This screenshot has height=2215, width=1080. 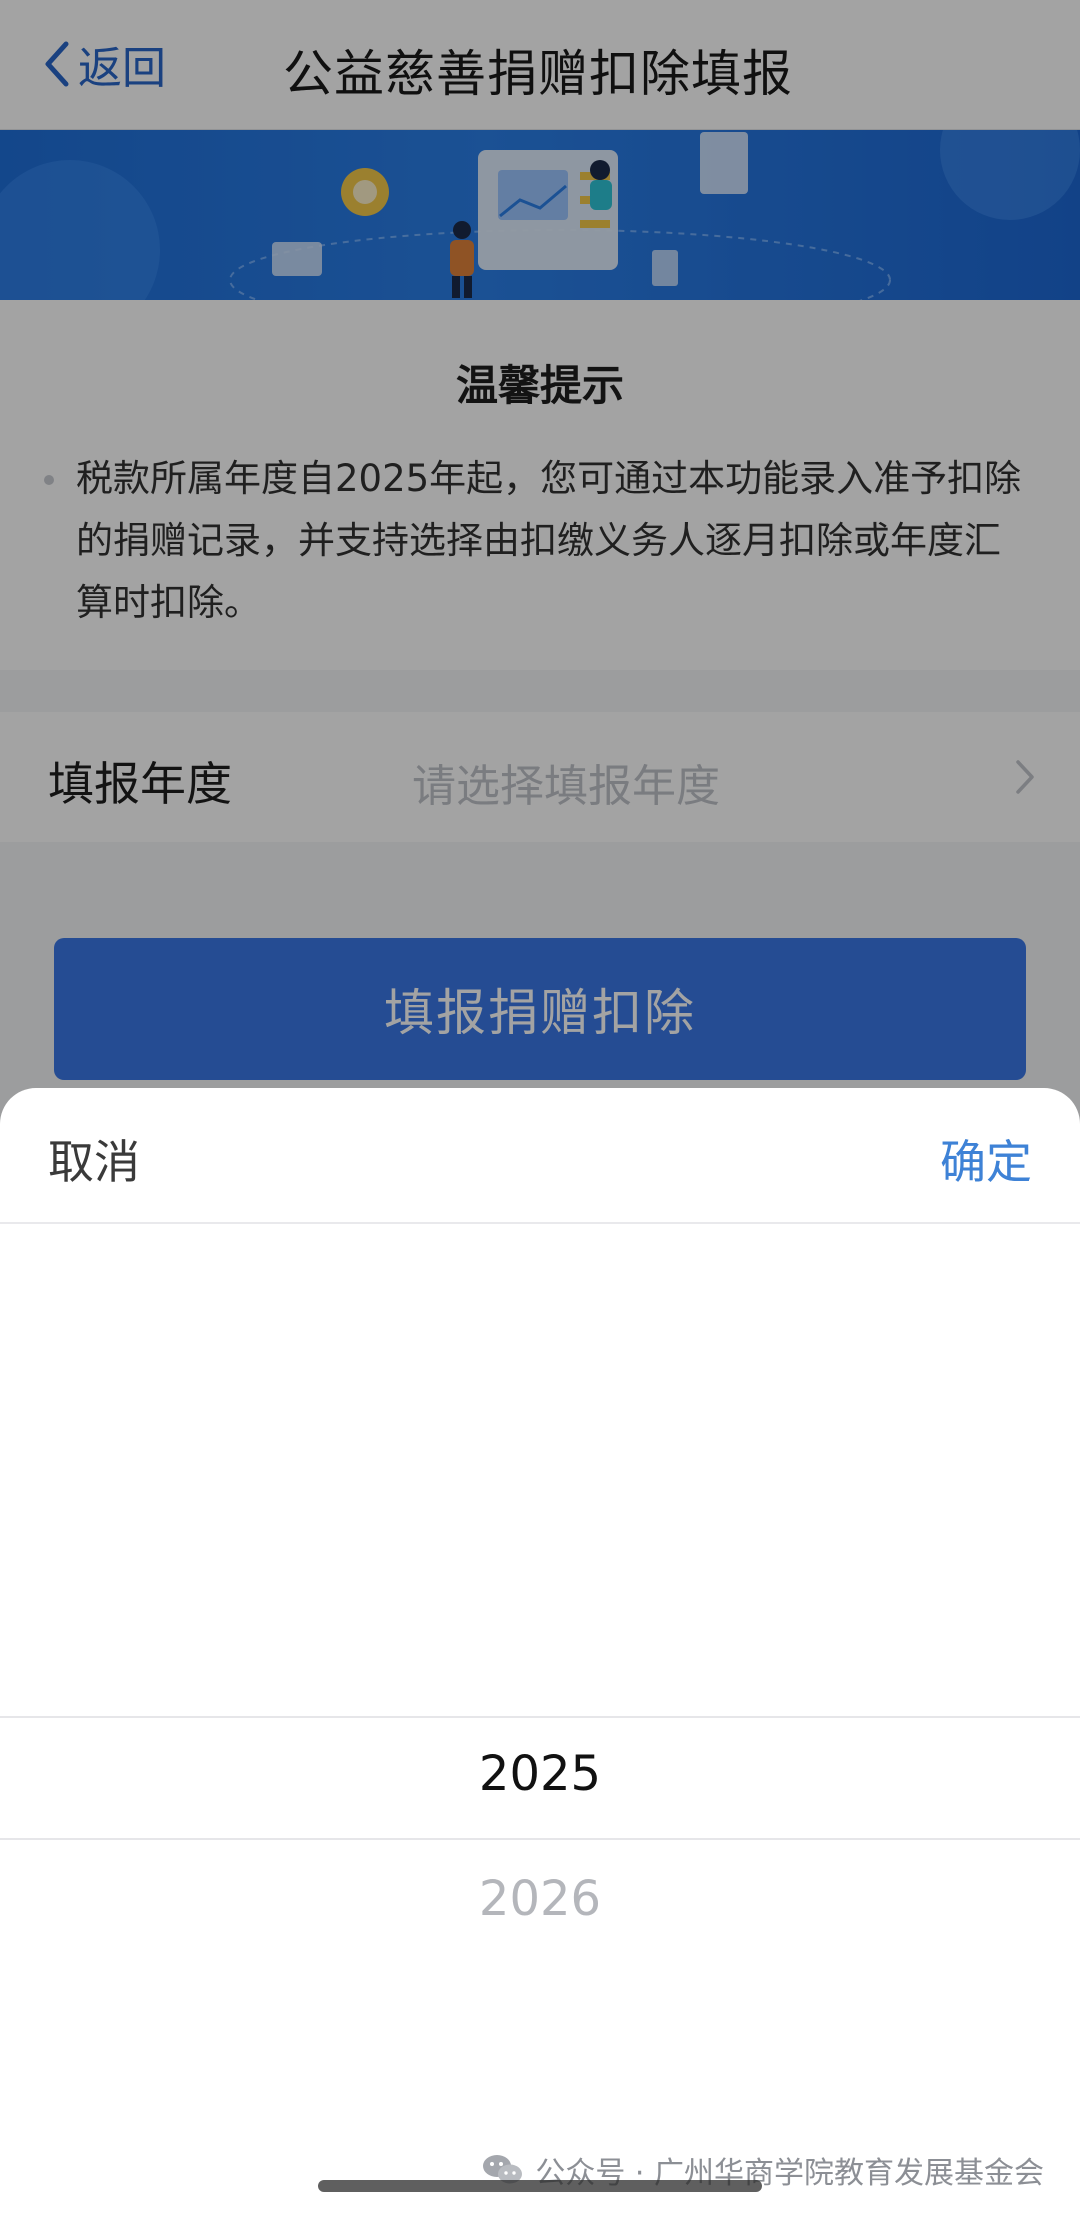 What do you see at coordinates (540, 1156) in the screenshot?
I see `picker-header: 取消 确定` at bounding box center [540, 1156].